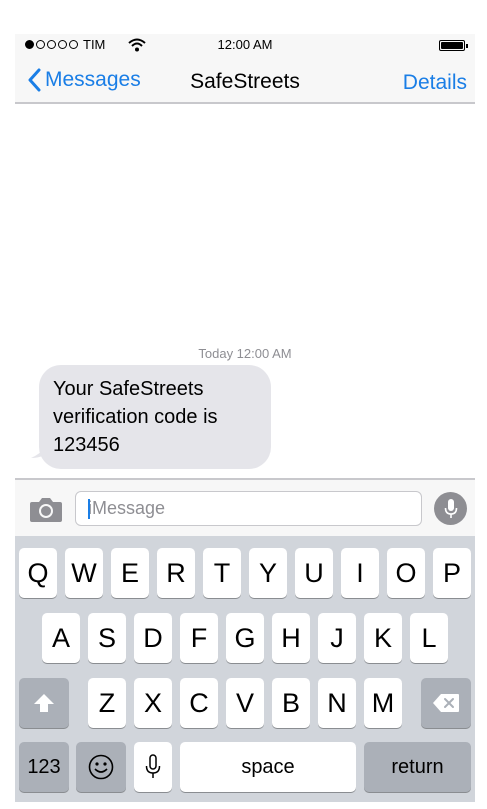 The image size is (487, 809). I want to click on message-line: 123456, so click(86, 445).